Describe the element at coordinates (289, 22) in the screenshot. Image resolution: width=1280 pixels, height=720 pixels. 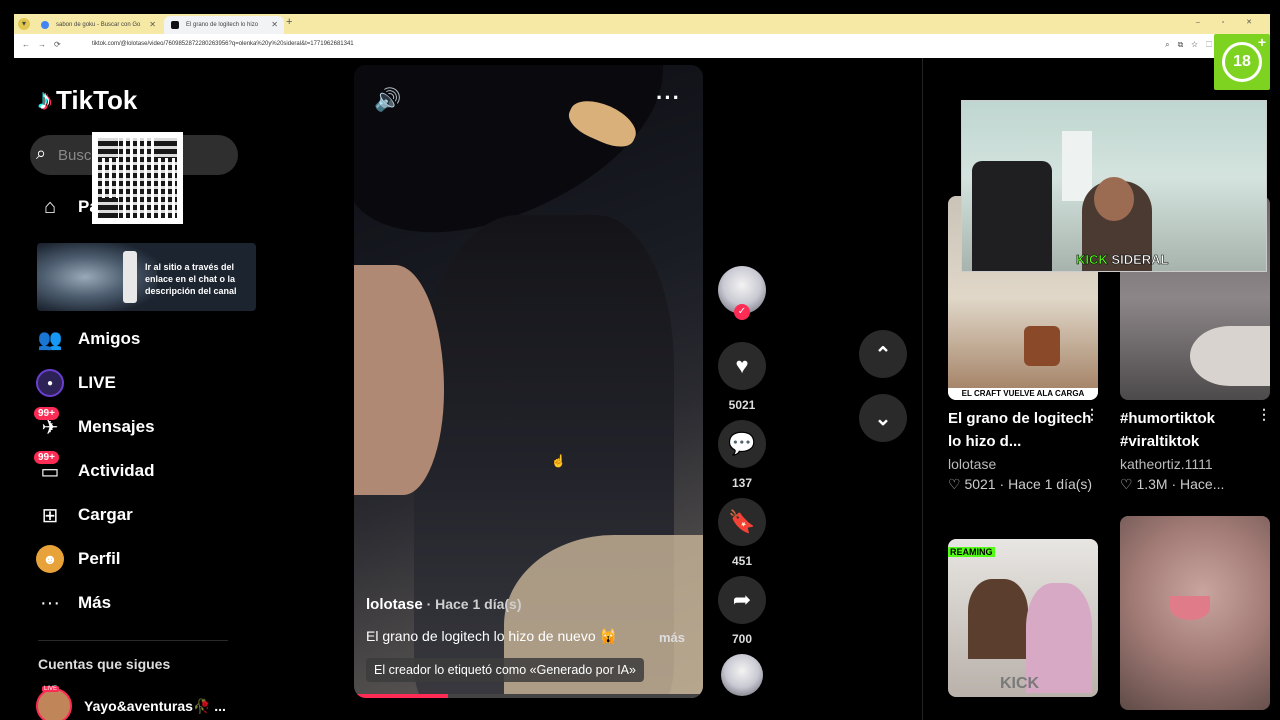
I see `new-tab-button: +` at that location.